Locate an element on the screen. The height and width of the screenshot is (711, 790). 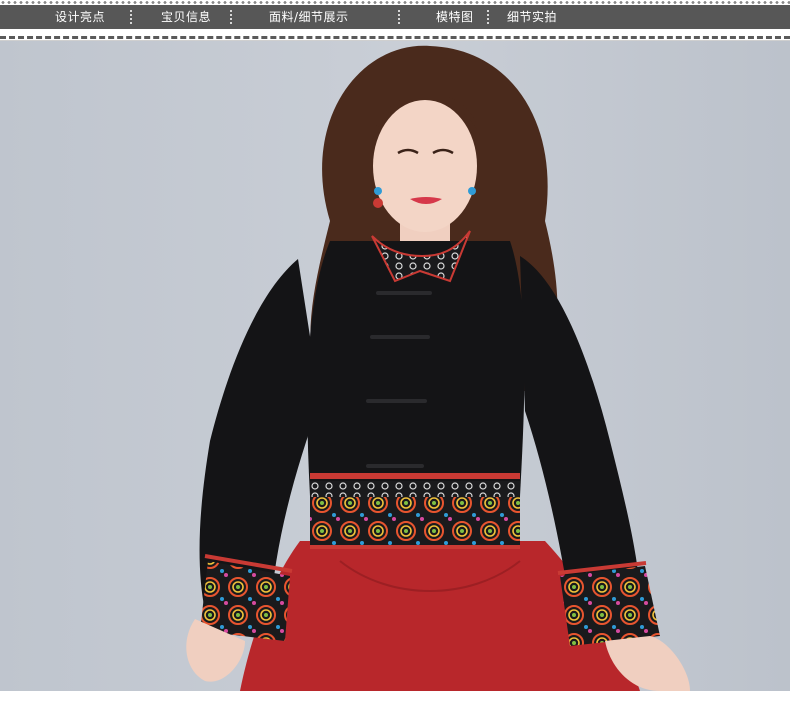
black-jacket is located at coordinates (416, 368).